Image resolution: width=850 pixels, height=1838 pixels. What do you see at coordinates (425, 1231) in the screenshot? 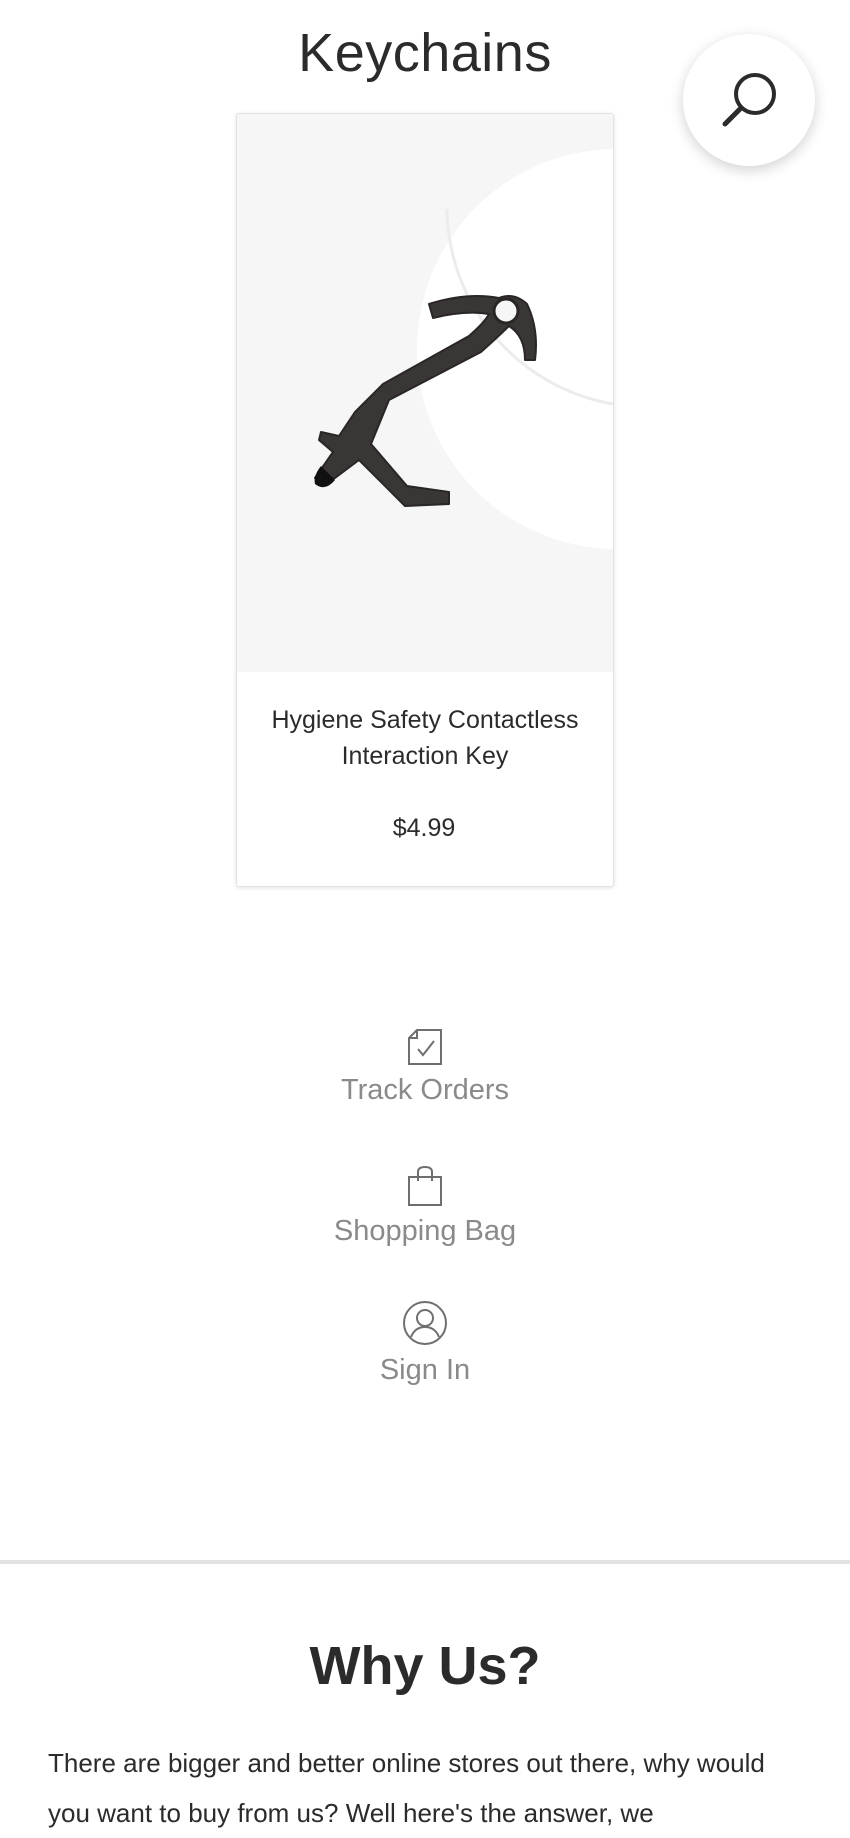
I see `shopping-bag-label: Shopping Bag` at bounding box center [425, 1231].